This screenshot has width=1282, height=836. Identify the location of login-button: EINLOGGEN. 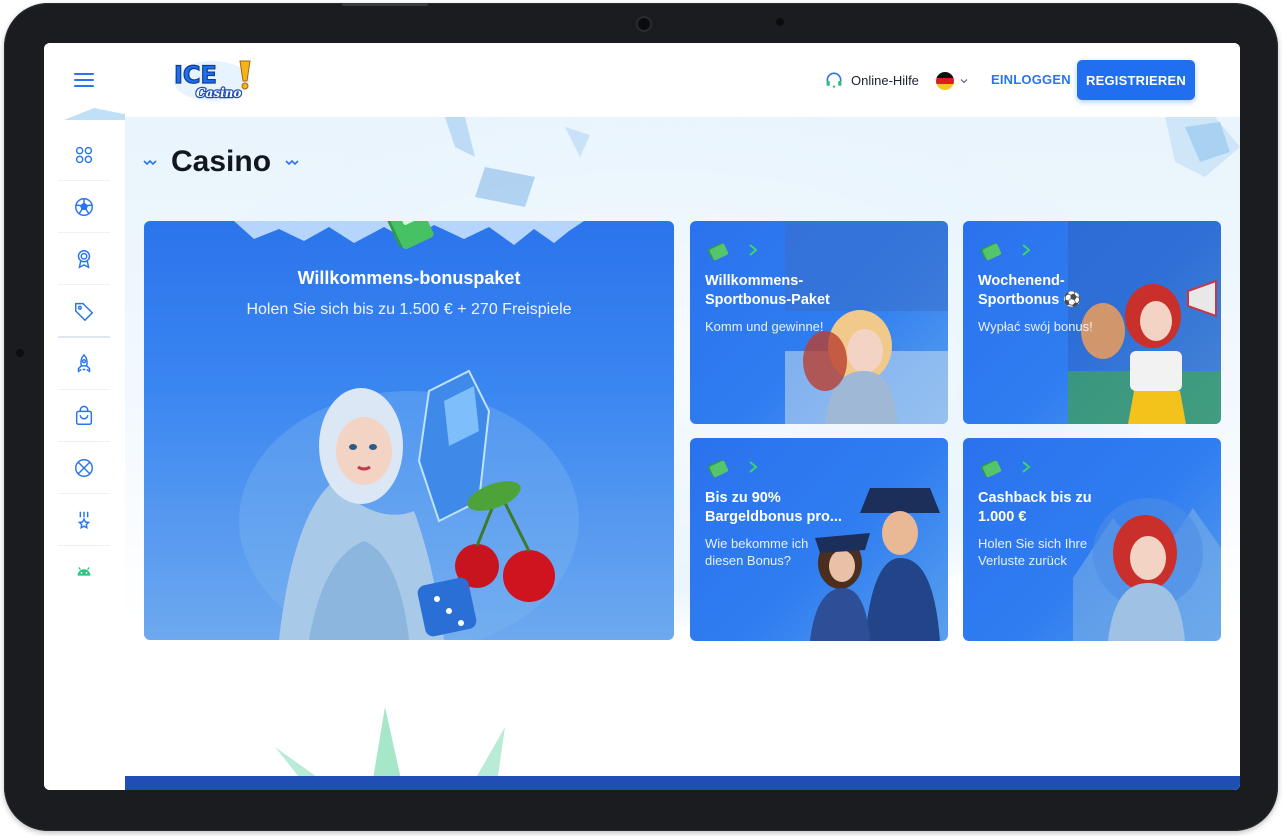
(1031, 79).